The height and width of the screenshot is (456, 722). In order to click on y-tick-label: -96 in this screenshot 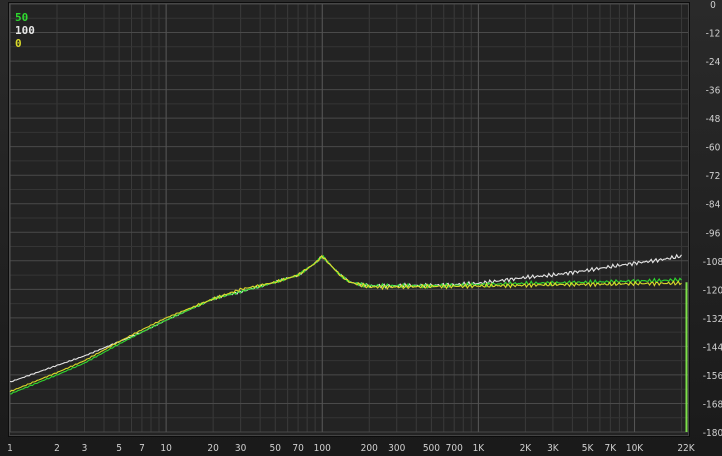, I will do `click(713, 233)`.